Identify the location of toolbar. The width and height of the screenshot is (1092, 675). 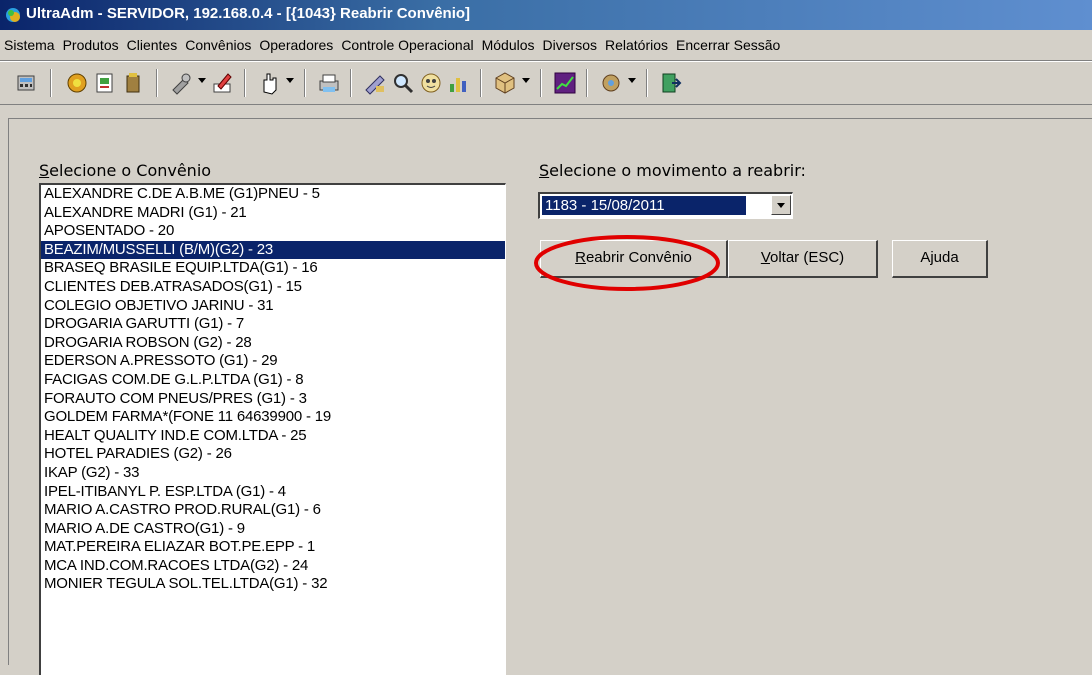
(546, 83).